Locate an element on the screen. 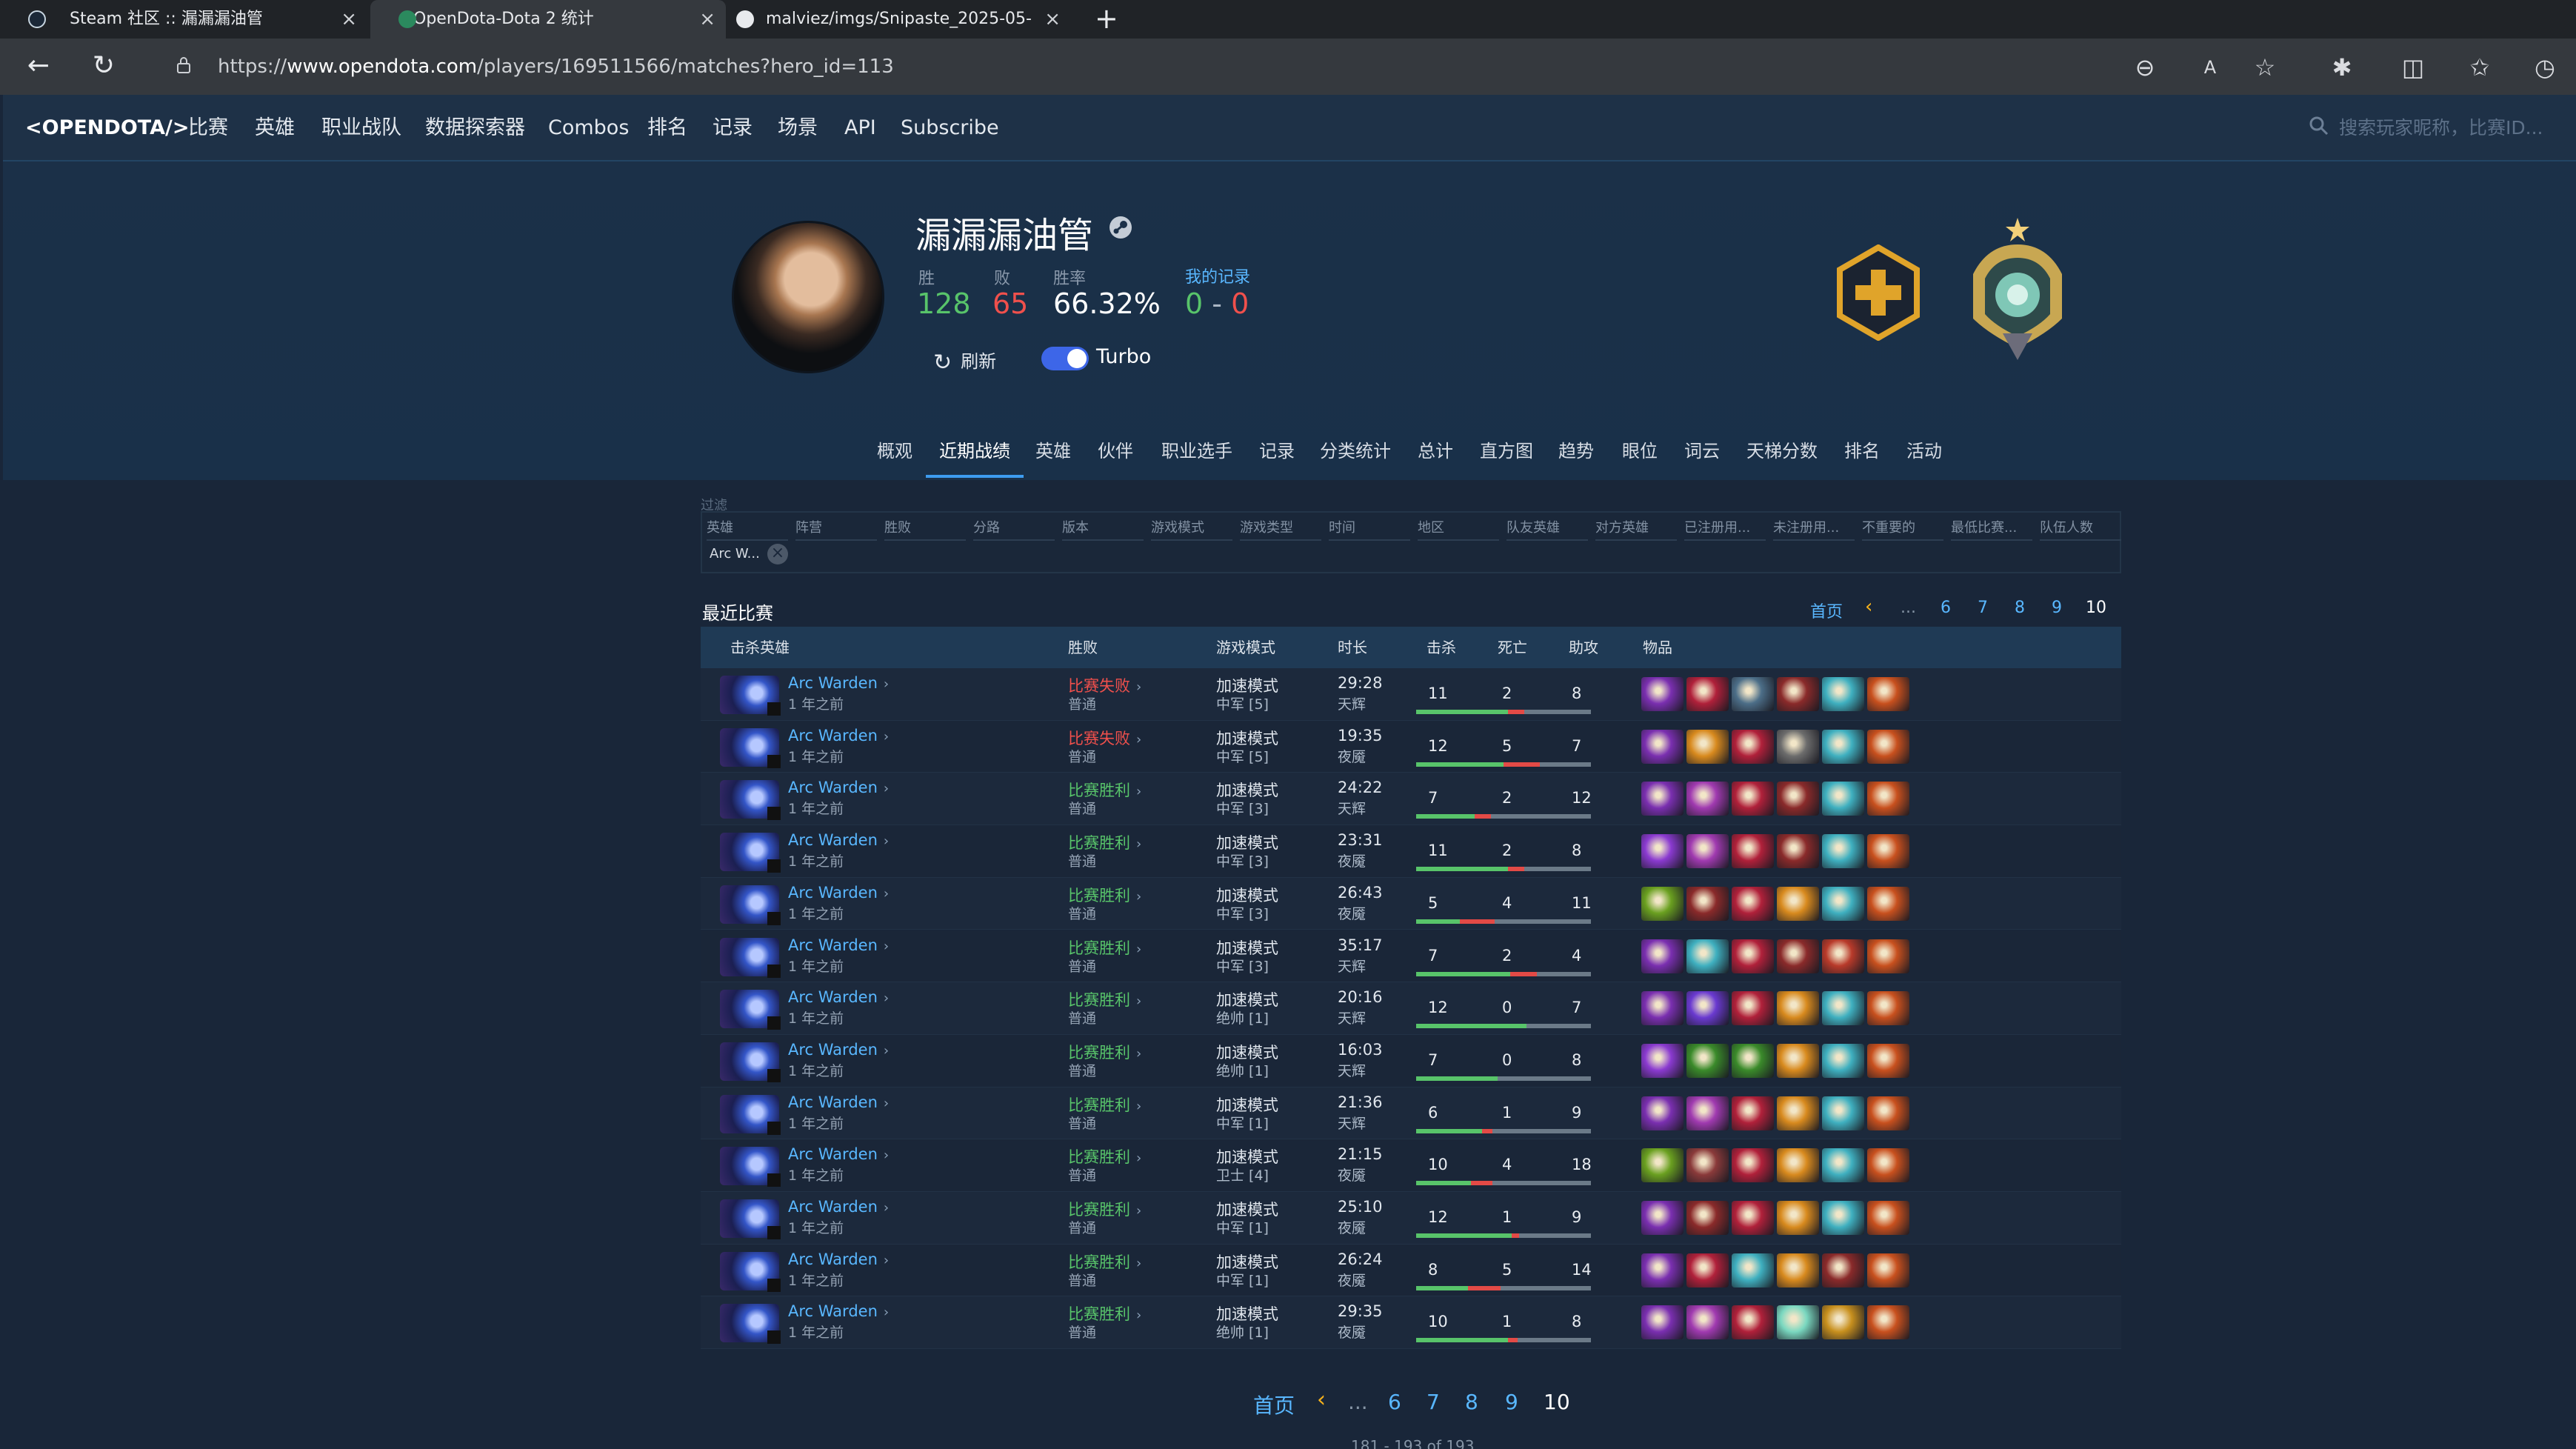  tab-overview: 概观 is located at coordinates (894, 451).